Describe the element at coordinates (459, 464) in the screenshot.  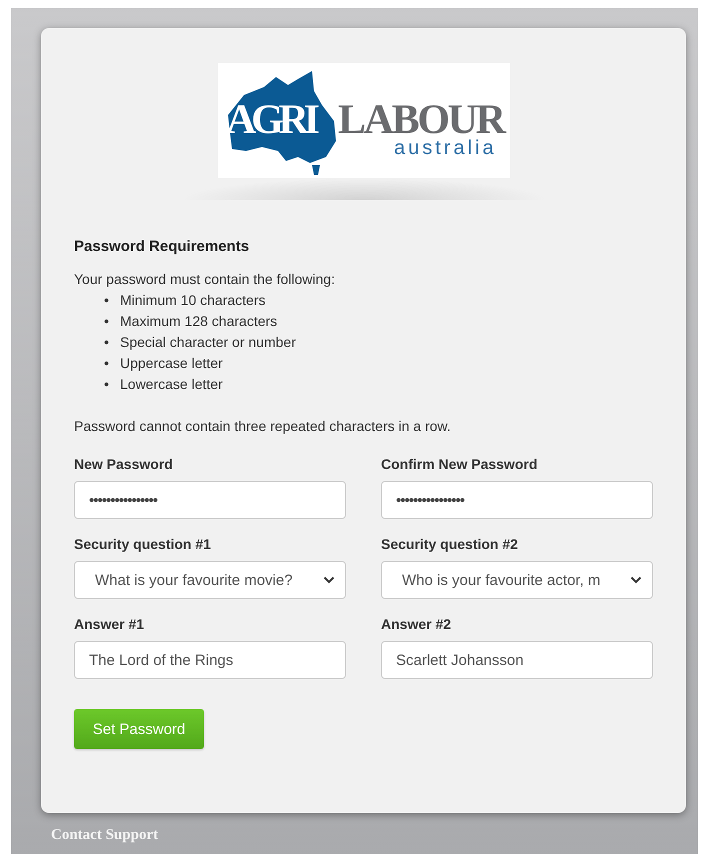
I see `field-label: Confirm New Password` at that location.